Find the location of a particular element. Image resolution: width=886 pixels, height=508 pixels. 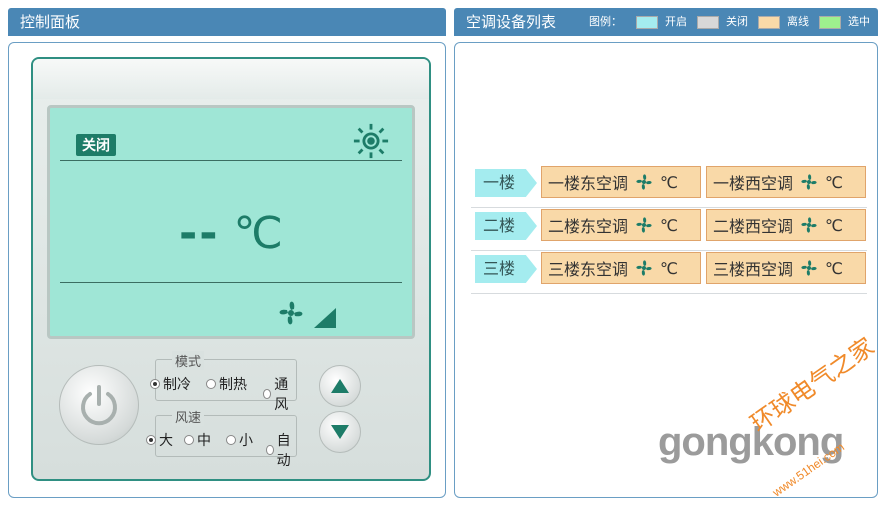

speed-option-high: 大 is located at coordinates (159, 440).